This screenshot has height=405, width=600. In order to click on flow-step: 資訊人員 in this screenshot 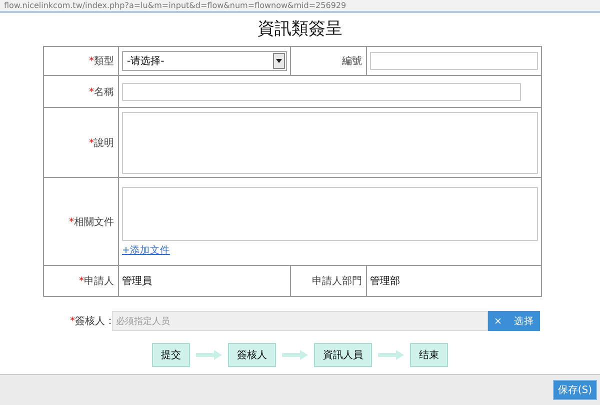, I will do `click(343, 355)`.